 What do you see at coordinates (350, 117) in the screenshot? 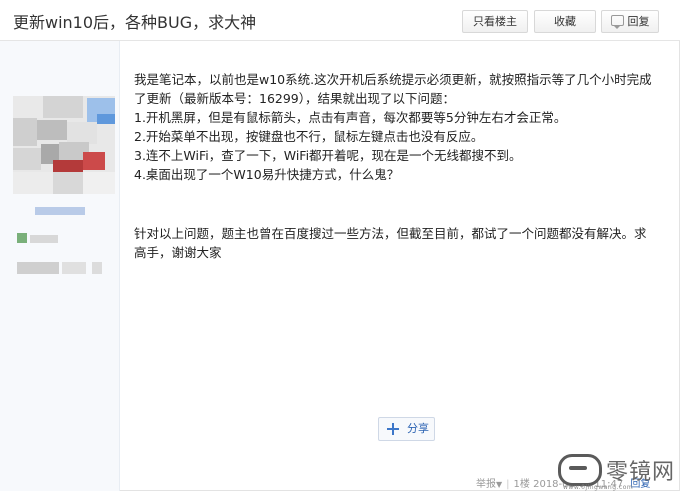
I see `post-paragraph: 1.开机黑屏，但是有鼠标箭头，点击有声音，每次都要等5分钟左右才会正常。` at bounding box center [350, 117].